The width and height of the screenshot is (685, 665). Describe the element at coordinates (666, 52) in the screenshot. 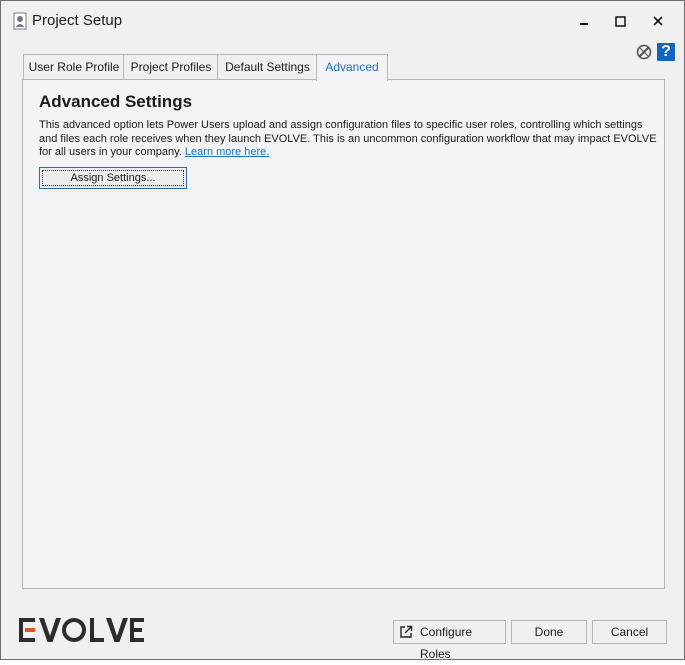

I see `help-icon: ?` at that location.